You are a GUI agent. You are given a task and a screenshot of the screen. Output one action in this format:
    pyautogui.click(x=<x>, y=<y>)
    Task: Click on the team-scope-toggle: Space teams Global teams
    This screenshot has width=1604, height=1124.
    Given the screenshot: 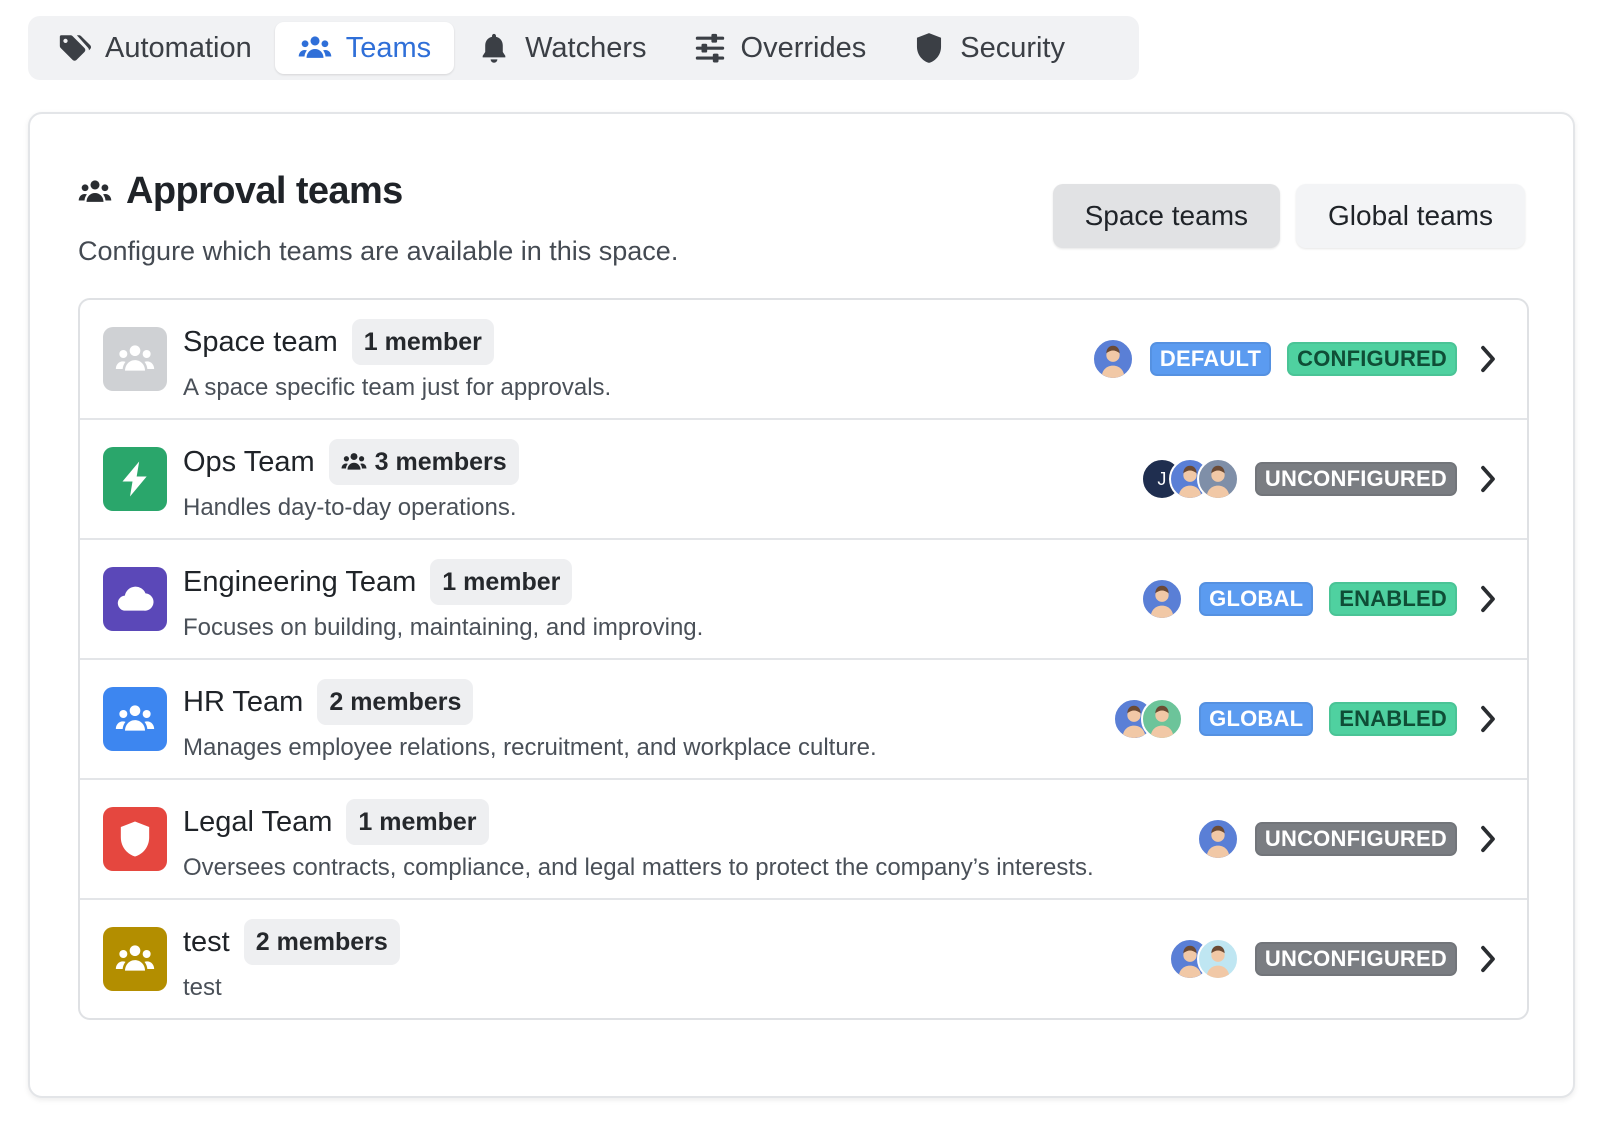 What is the action you would take?
    pyautogui.click(x=1288, y=216)
    